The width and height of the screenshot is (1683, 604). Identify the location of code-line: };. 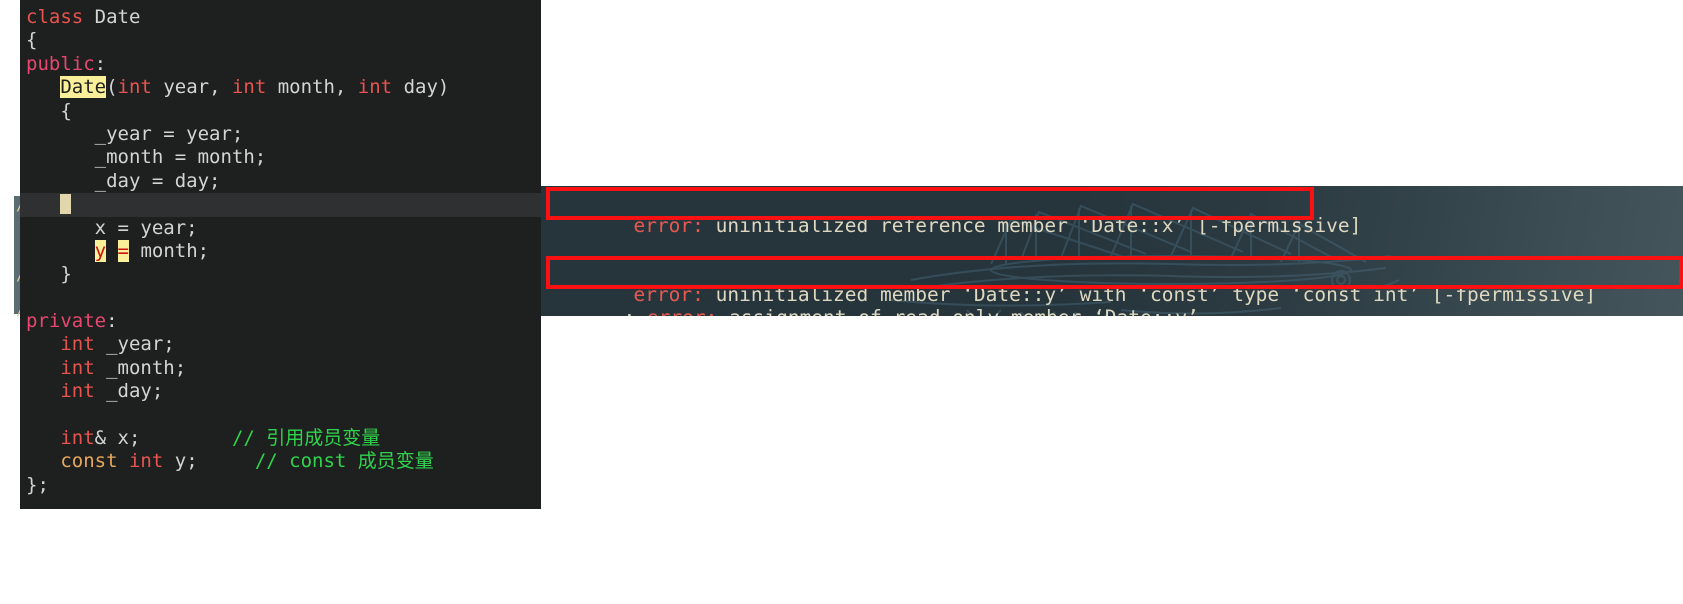
(280, 485).